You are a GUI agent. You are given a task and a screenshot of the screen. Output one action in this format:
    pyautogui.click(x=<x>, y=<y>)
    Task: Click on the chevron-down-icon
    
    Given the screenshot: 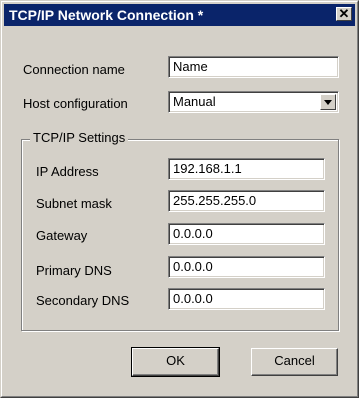 What is the action you would take?
    pyautogui.click(x=328, y=102)
    